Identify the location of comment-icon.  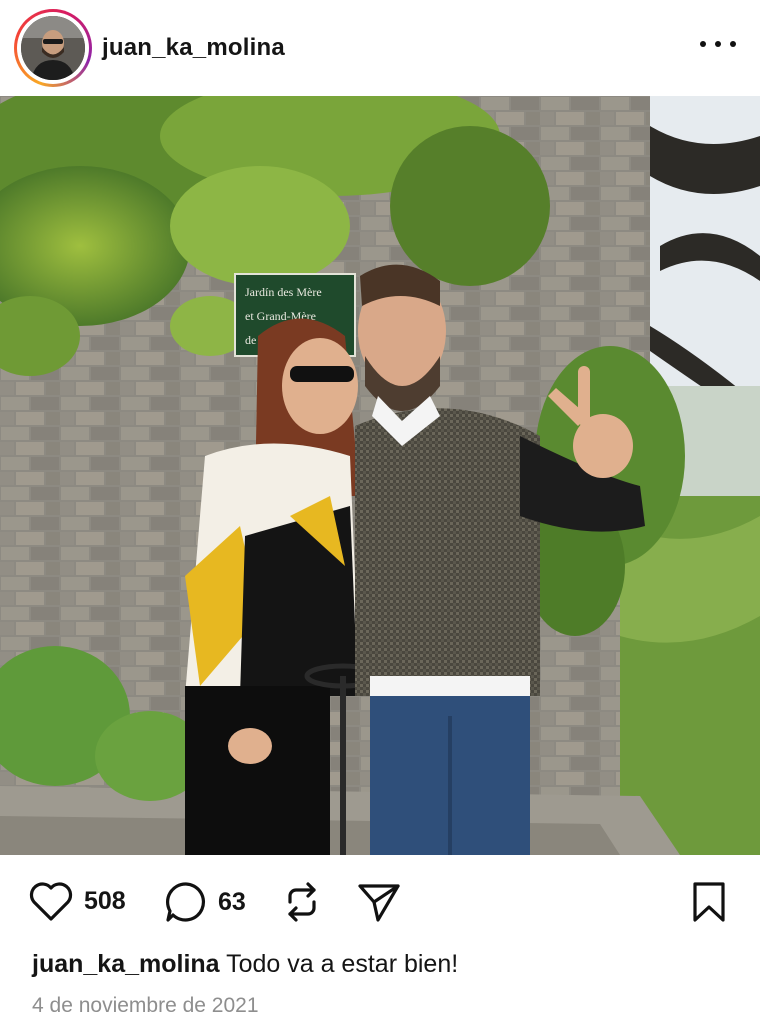
(186, 902).